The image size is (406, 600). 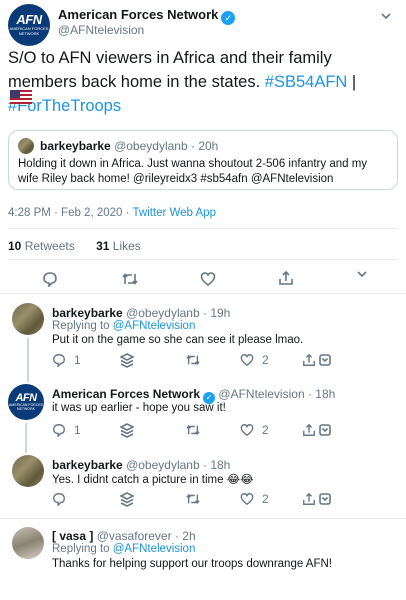 What do you see at coordinates (138, 14) in the screenshot?
I see `author-display-name: American Forces Network` at bounding box center [138, 14].